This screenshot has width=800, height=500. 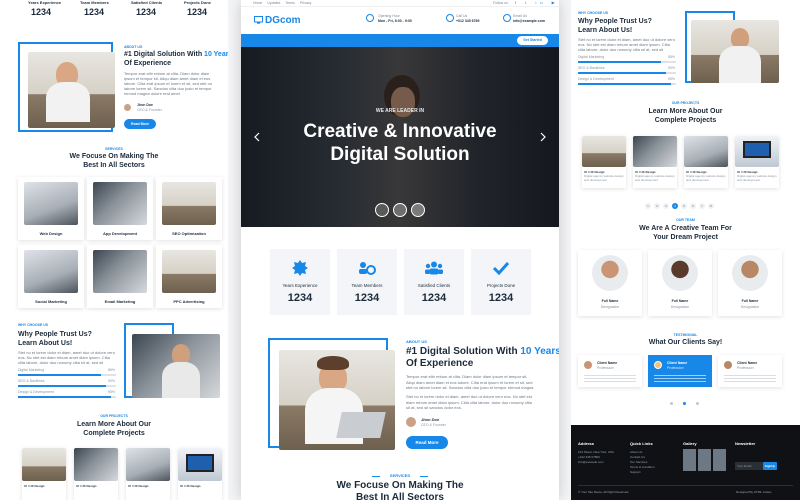 I want to click on get-started-button: Get Started, so click(x=532, y=40).